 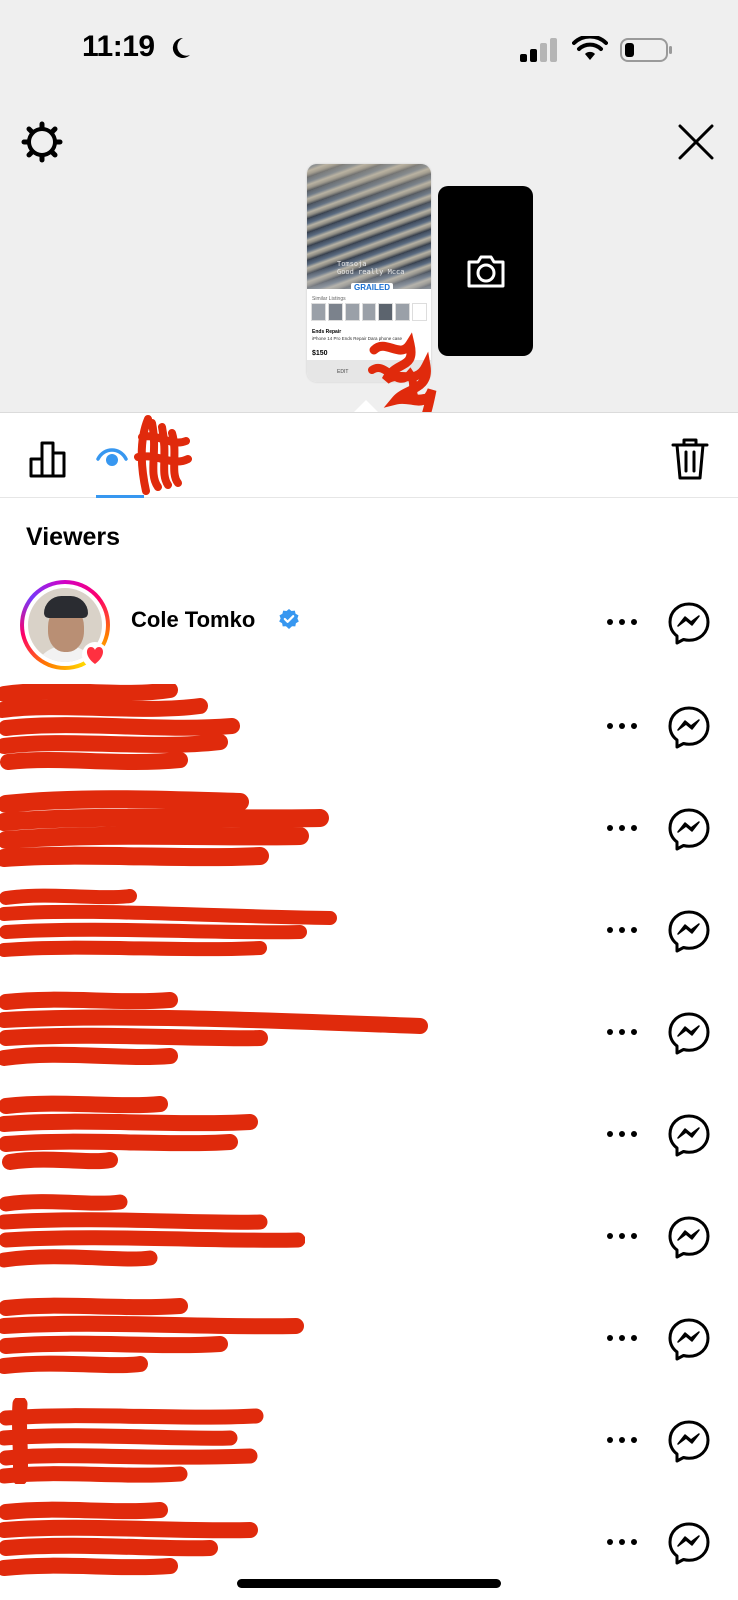 What do you see at coordinates (343, 372) in the screenshot?
I see `story-edit-label: EDIT` at bounding box center [343, 372].